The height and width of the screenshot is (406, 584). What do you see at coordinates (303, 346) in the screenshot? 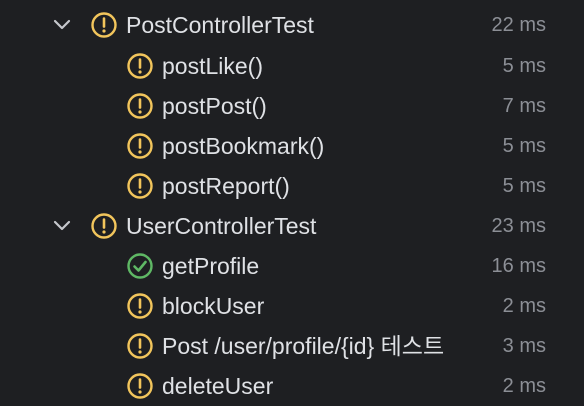
I see `test-name: Post /user/profile/{id} 테스트` at bounding box center [303, 346].